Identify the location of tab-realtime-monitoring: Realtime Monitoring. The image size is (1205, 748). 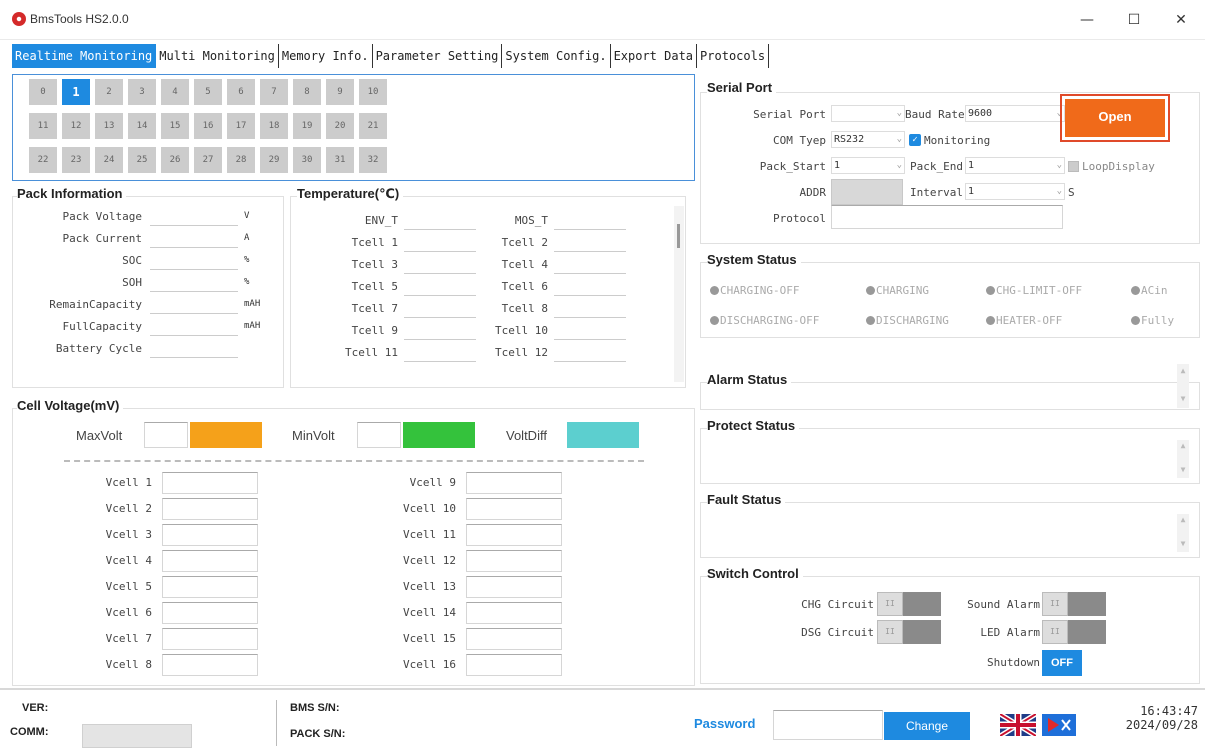
(84, 56).